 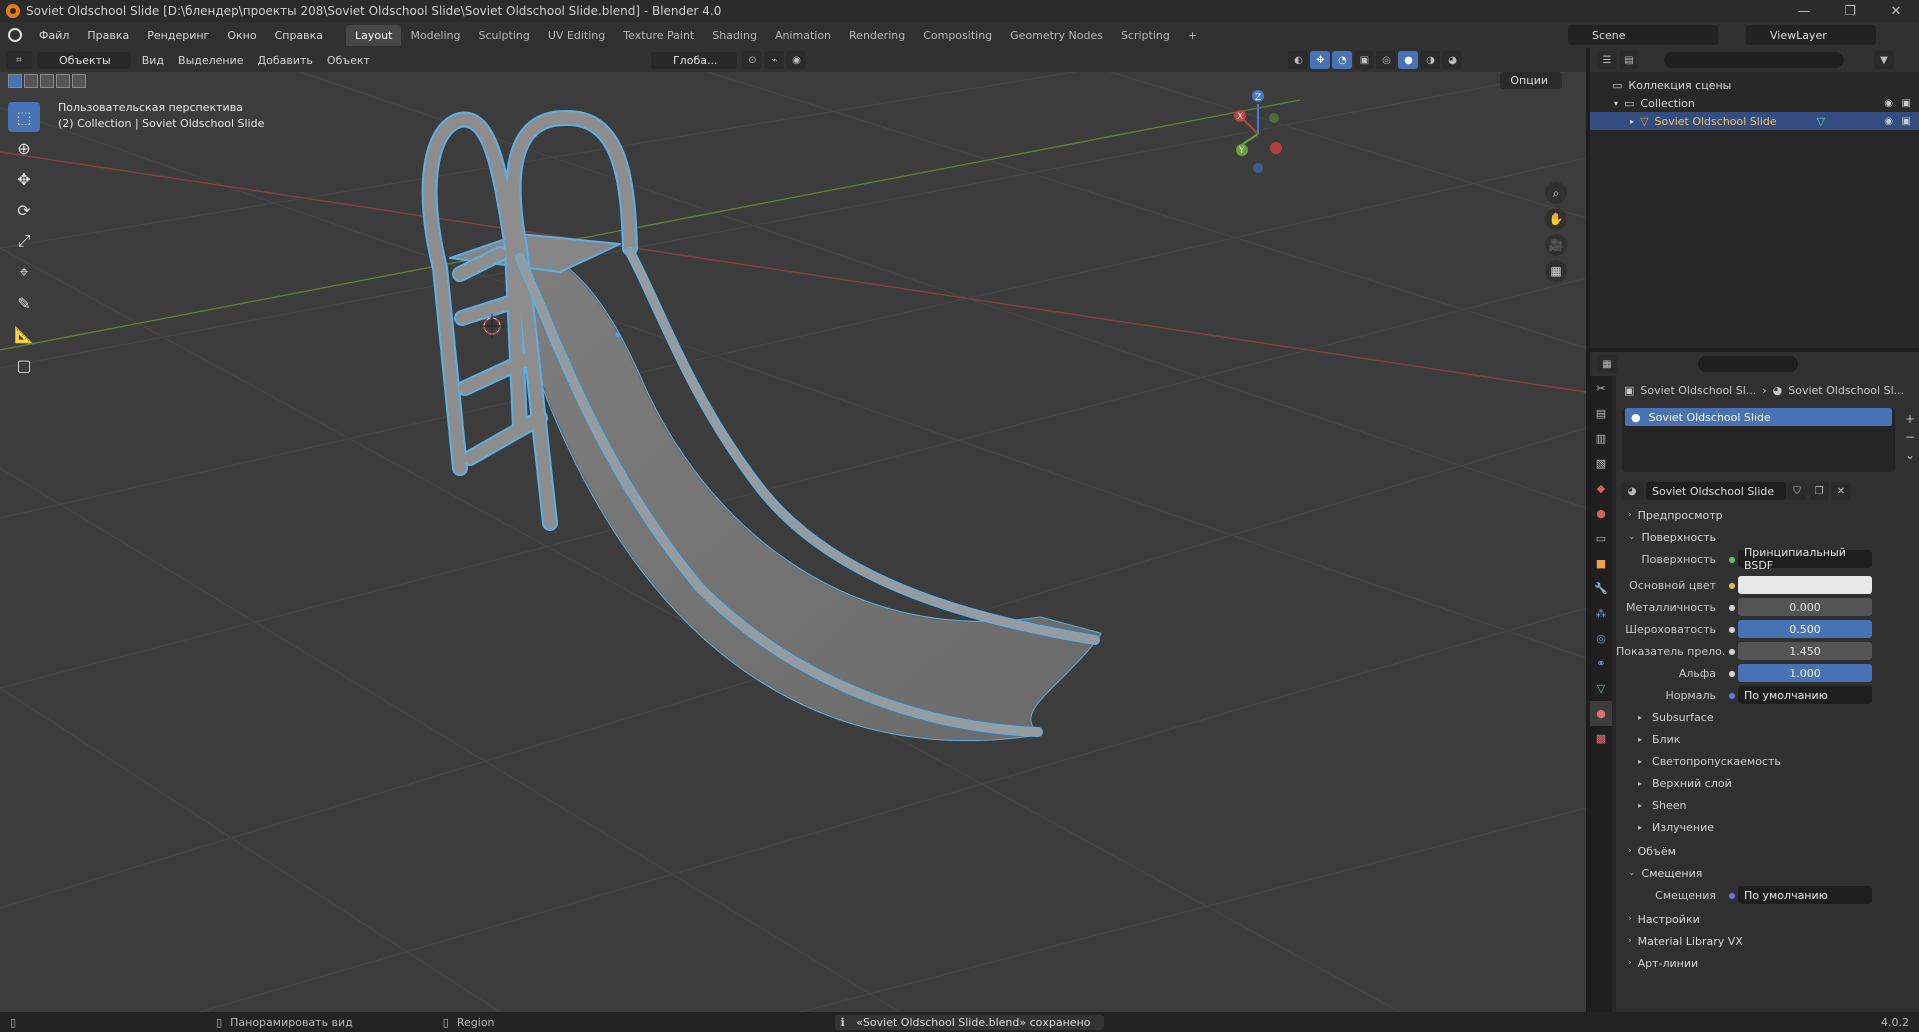 I want to click on cursor-tool-icon: ⊕, so click(x=24, y=148).